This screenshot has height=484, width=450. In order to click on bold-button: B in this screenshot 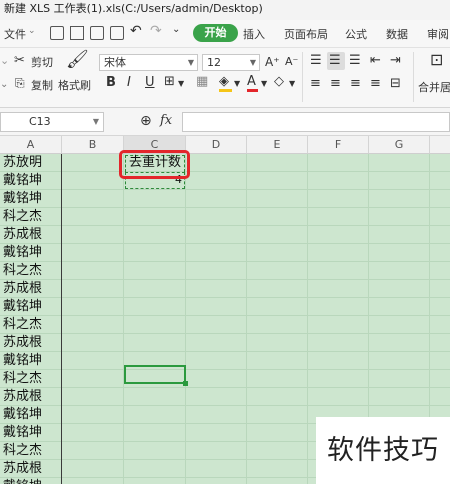, I will do `click(111, 82)`.